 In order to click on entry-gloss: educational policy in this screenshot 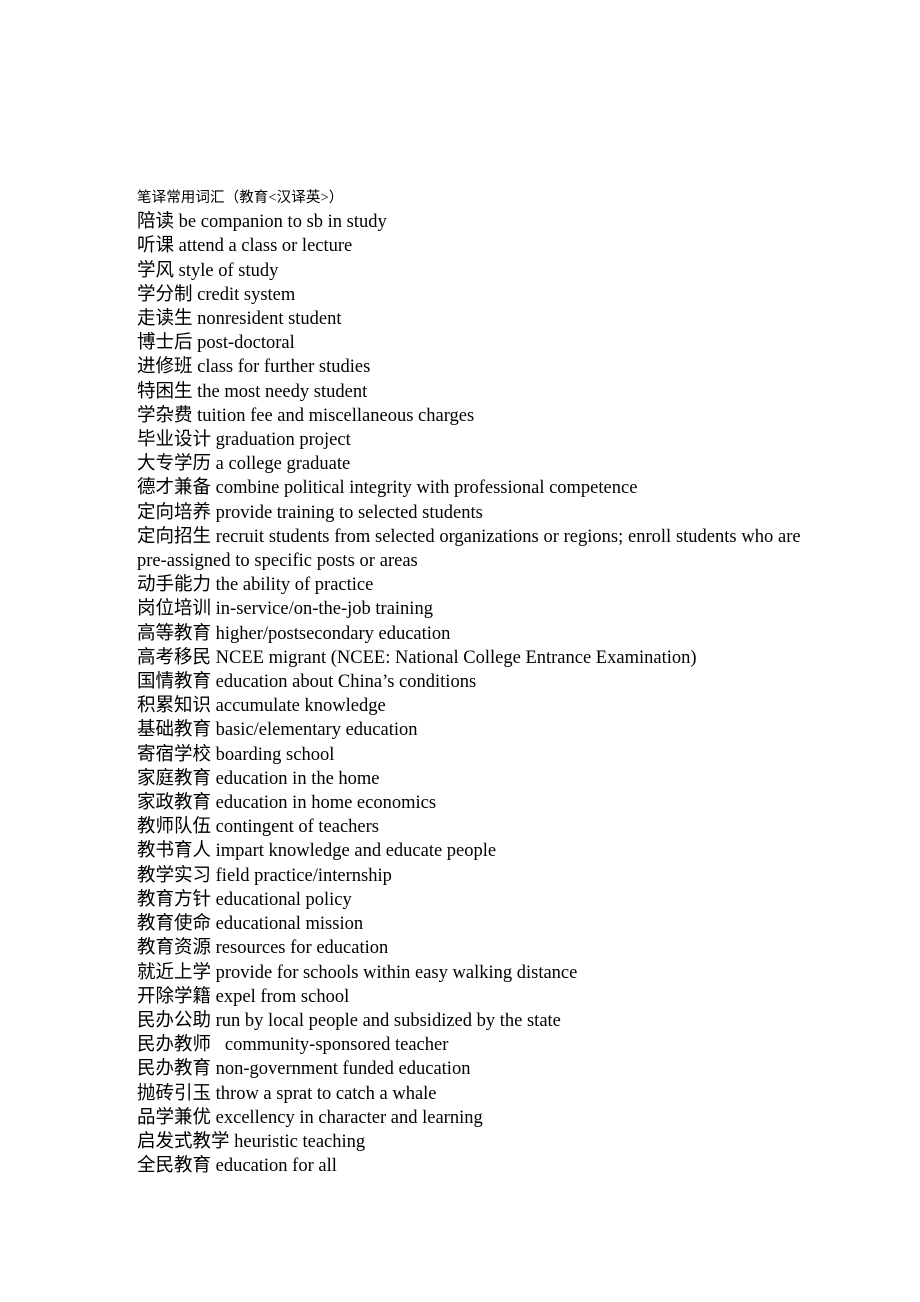, I will do `click(283, 899)`.